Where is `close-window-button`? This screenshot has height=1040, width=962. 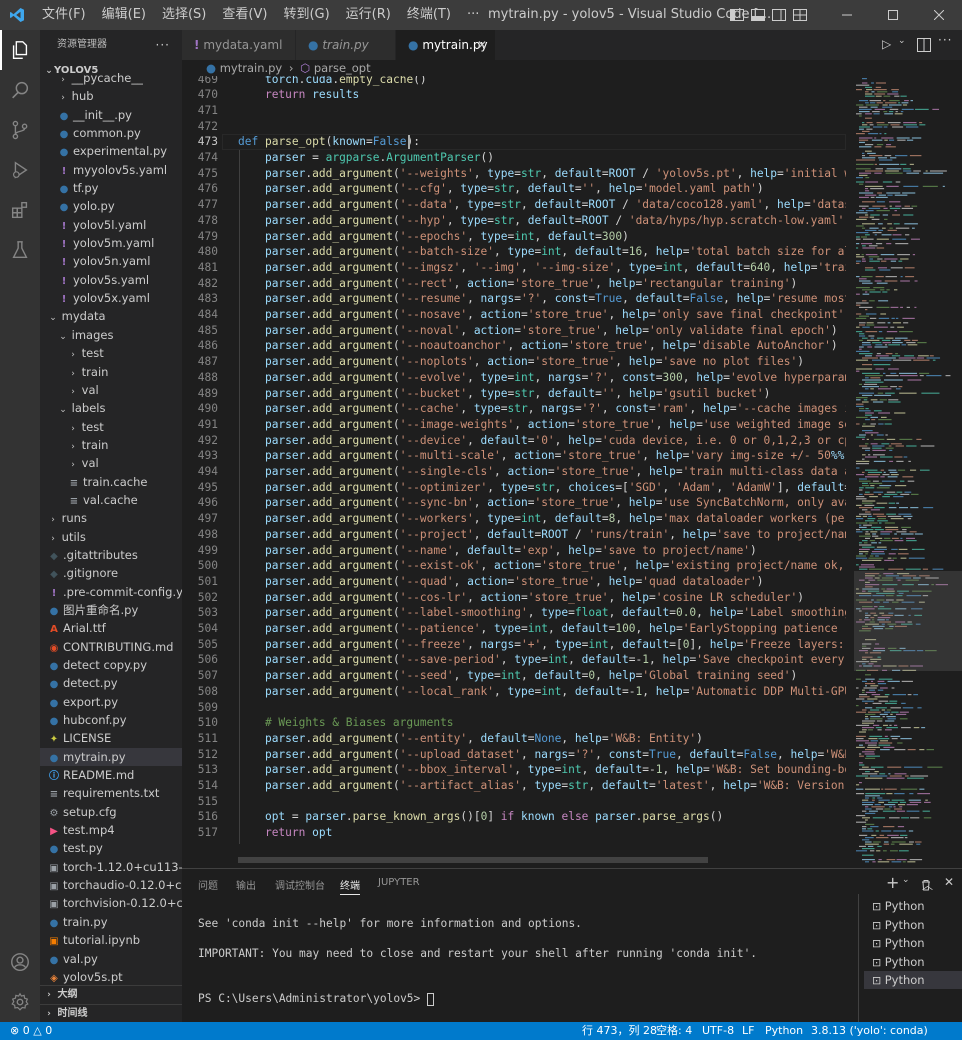
close-window-button is located at coordinates (939, 15).